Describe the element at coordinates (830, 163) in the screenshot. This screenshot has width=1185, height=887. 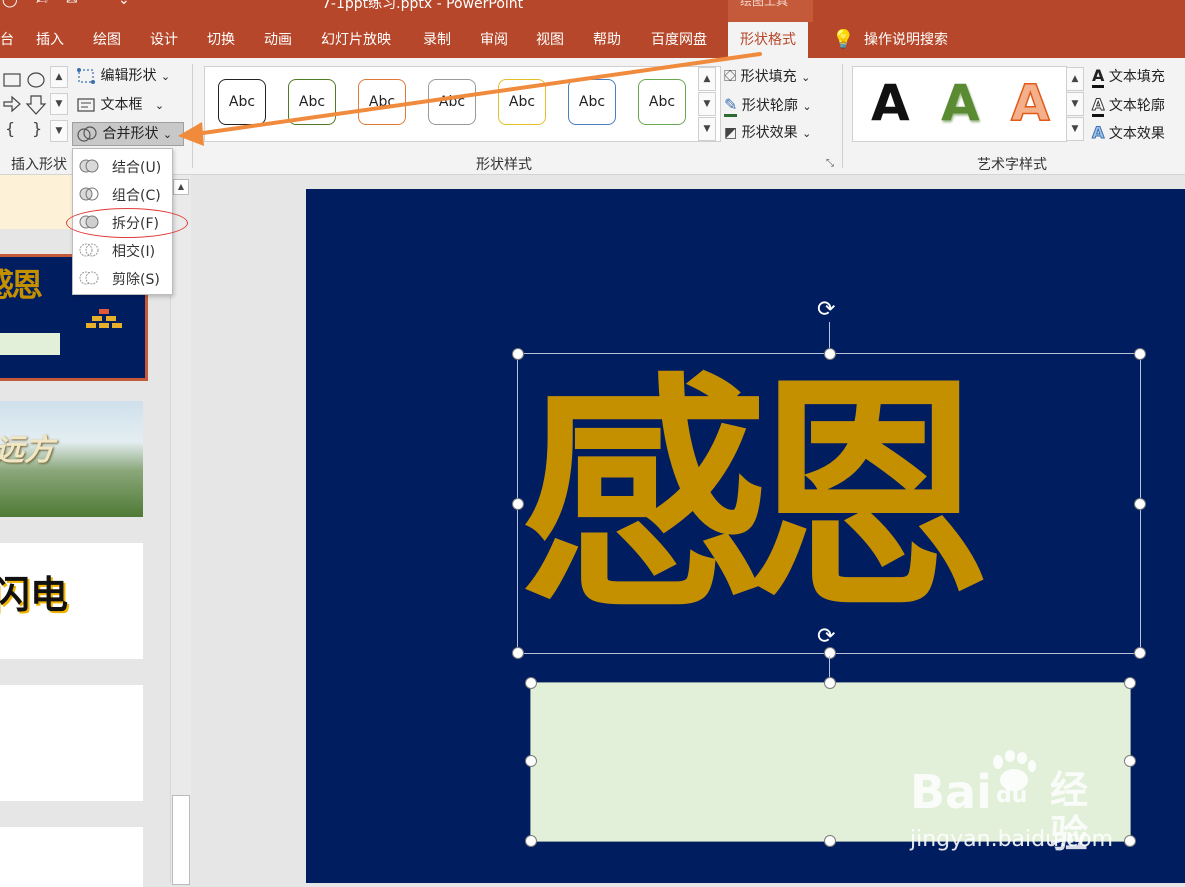
I see `dialog-launcher-icon: ⤡` at that location.